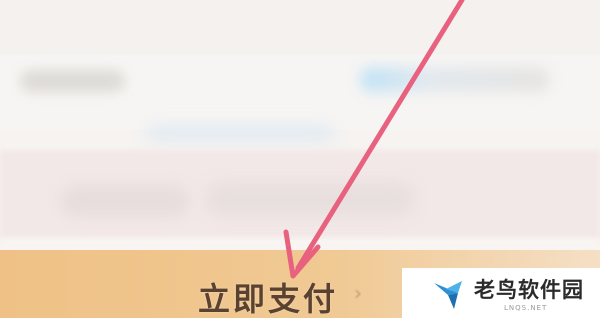 This screenshot has width=600, height=318. I want to click on blurred-text-left, so click(72, 81).